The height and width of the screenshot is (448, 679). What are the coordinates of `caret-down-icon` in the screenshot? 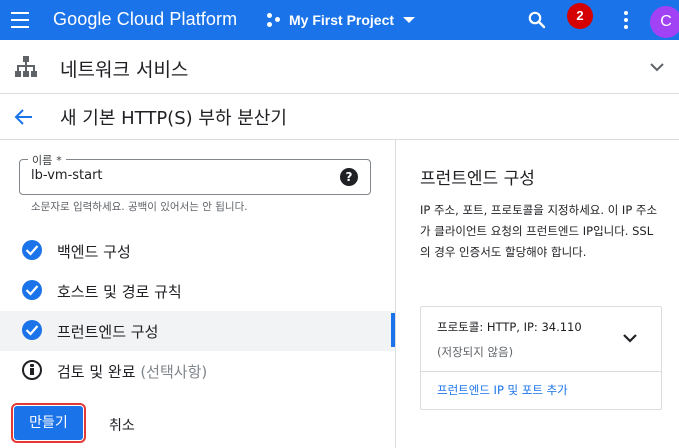 It's located at (409, 20).